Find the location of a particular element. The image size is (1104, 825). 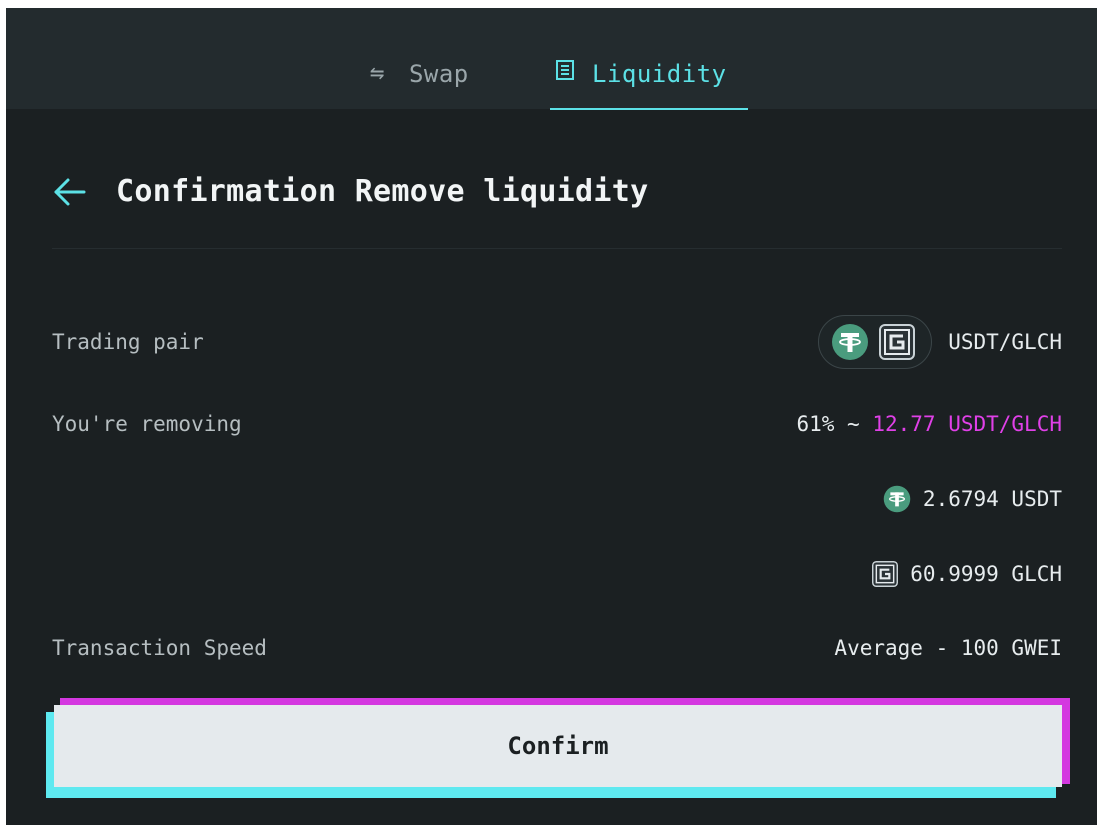

removing-row: You're removing 61% ~ 12.77 USDT/GLCH is located at coordinates (557, 424).